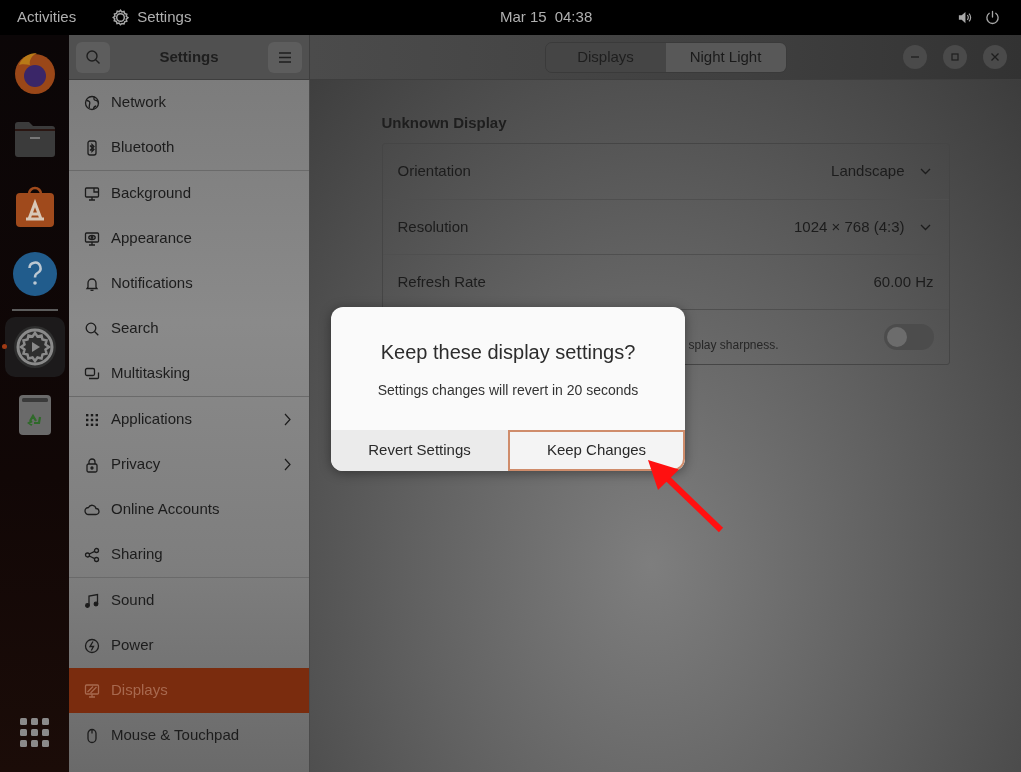 Image resolution: width=1021 pixels, height=772 pixels. I want to click on tab: Night Light, so click(725, 57).